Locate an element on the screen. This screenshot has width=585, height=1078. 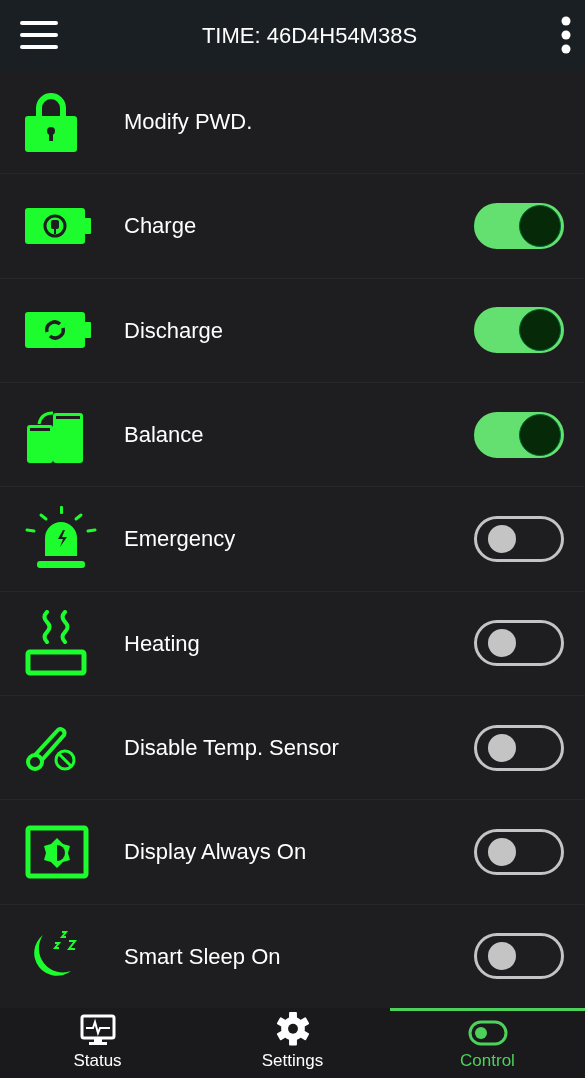
battery-plug-icon is located at coordinates (58, 226).